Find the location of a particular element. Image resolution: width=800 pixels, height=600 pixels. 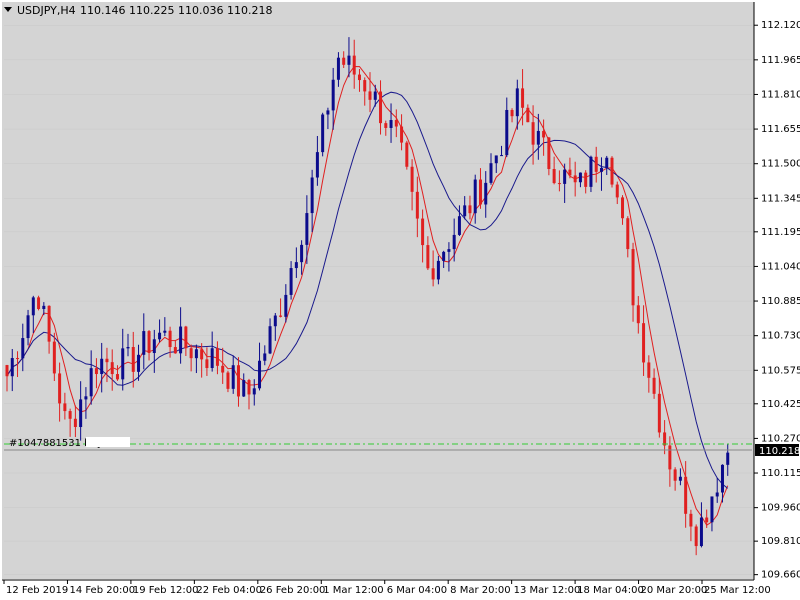

y-tick-label: 110.425 is located at coordinates (780, 404).